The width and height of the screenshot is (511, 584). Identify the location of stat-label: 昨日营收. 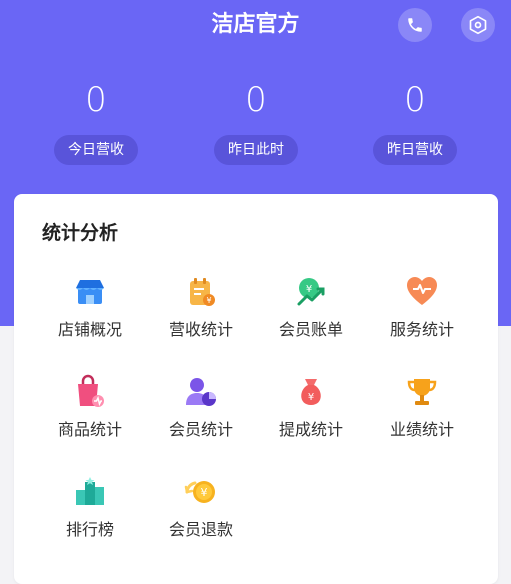
(415, 150).